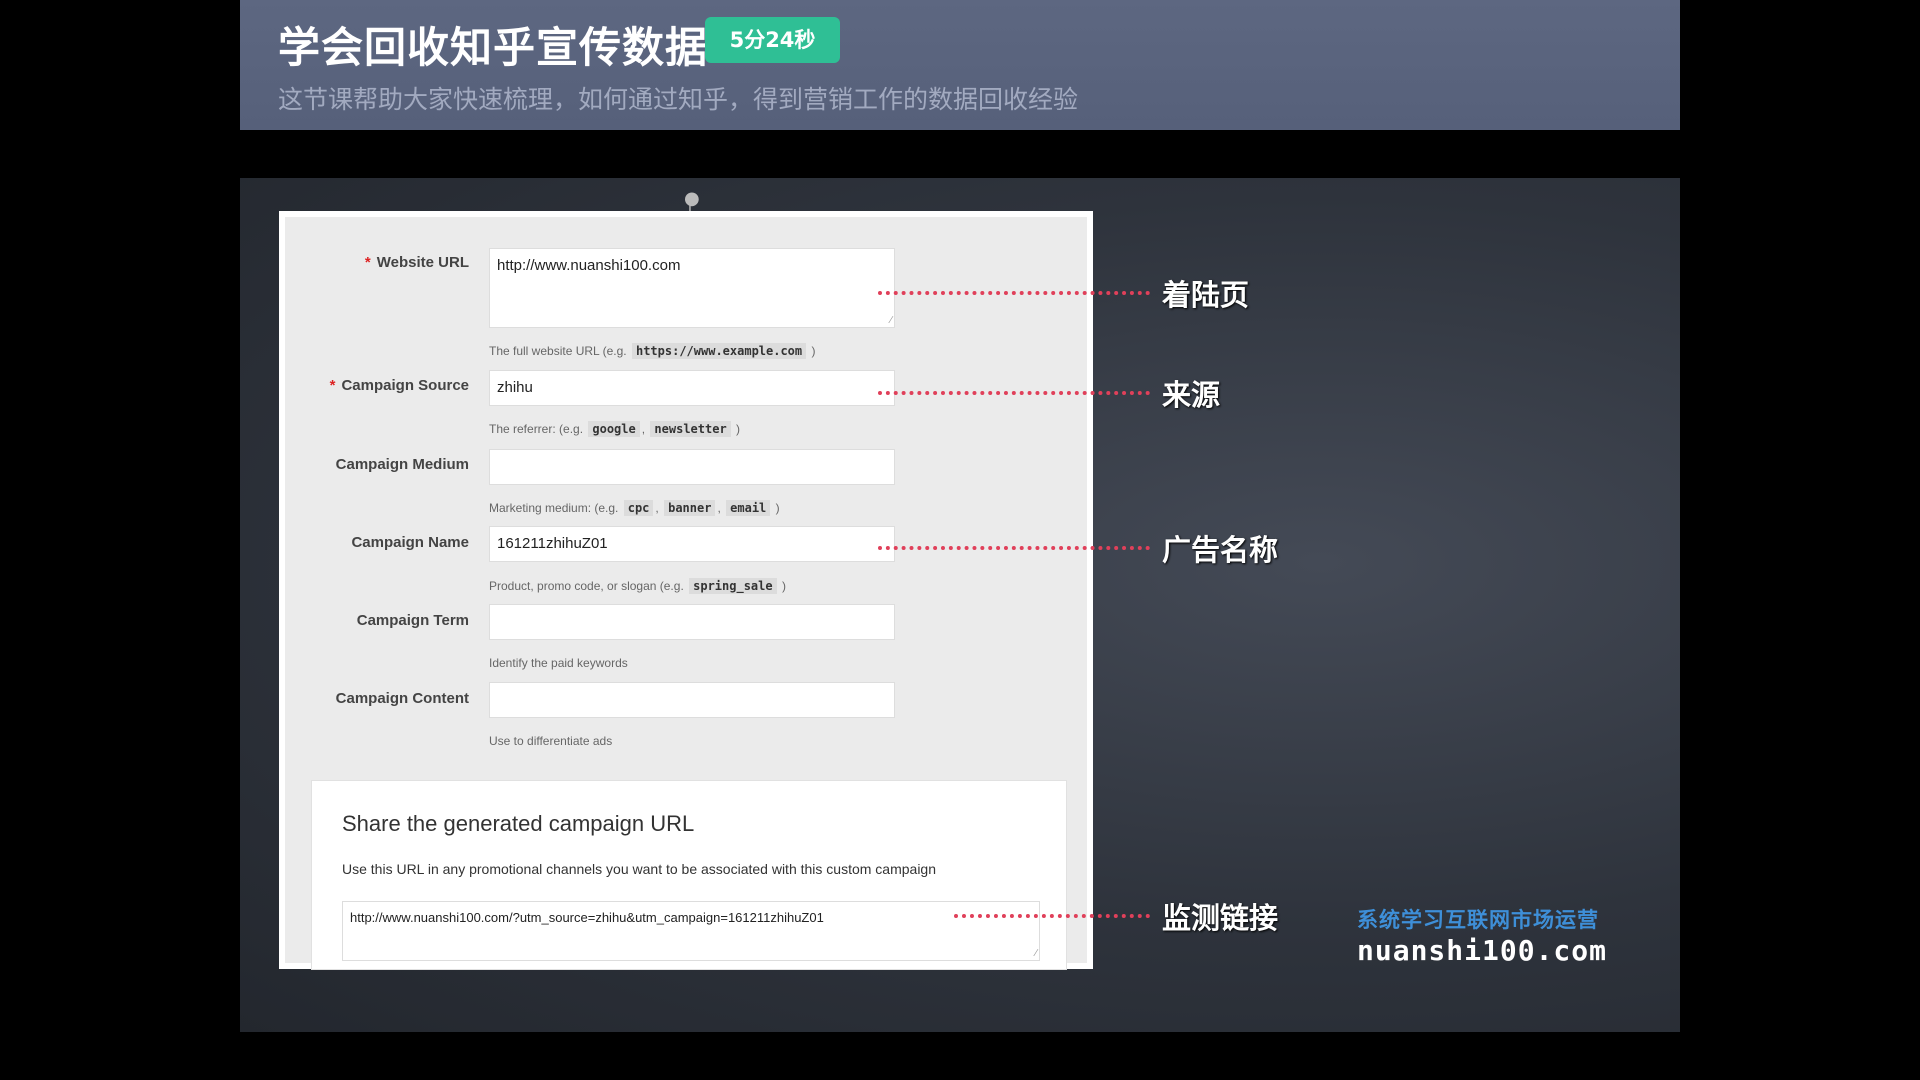 The image size is (1920, 1080). What do you see at coordinates (1052, 916) in the screenshot?
I see `tracking-link-pointer` at bounding box center [1052, 916].